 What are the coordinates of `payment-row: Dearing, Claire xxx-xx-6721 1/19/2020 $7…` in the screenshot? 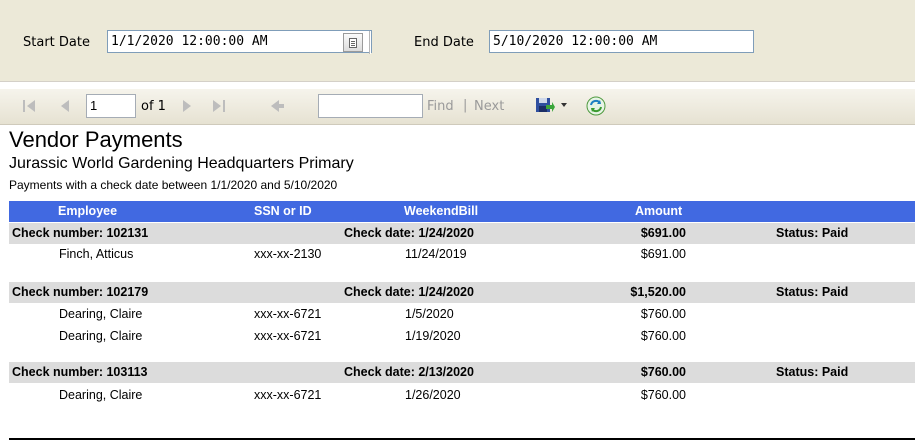 It's located at (462, 336).